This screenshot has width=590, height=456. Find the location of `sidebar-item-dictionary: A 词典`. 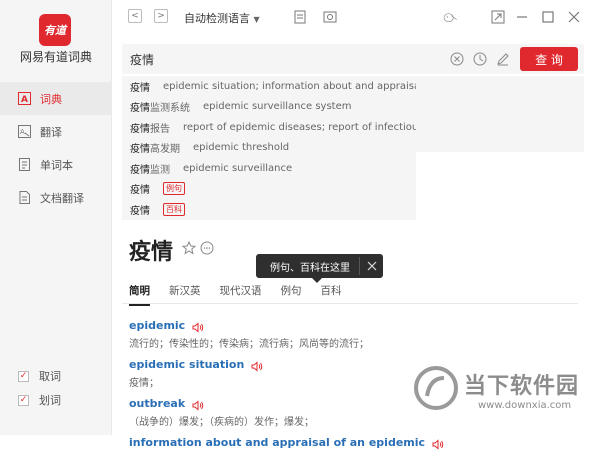

sidebar-item-dictionary: A 词典 is located at coordinates (56, 98).